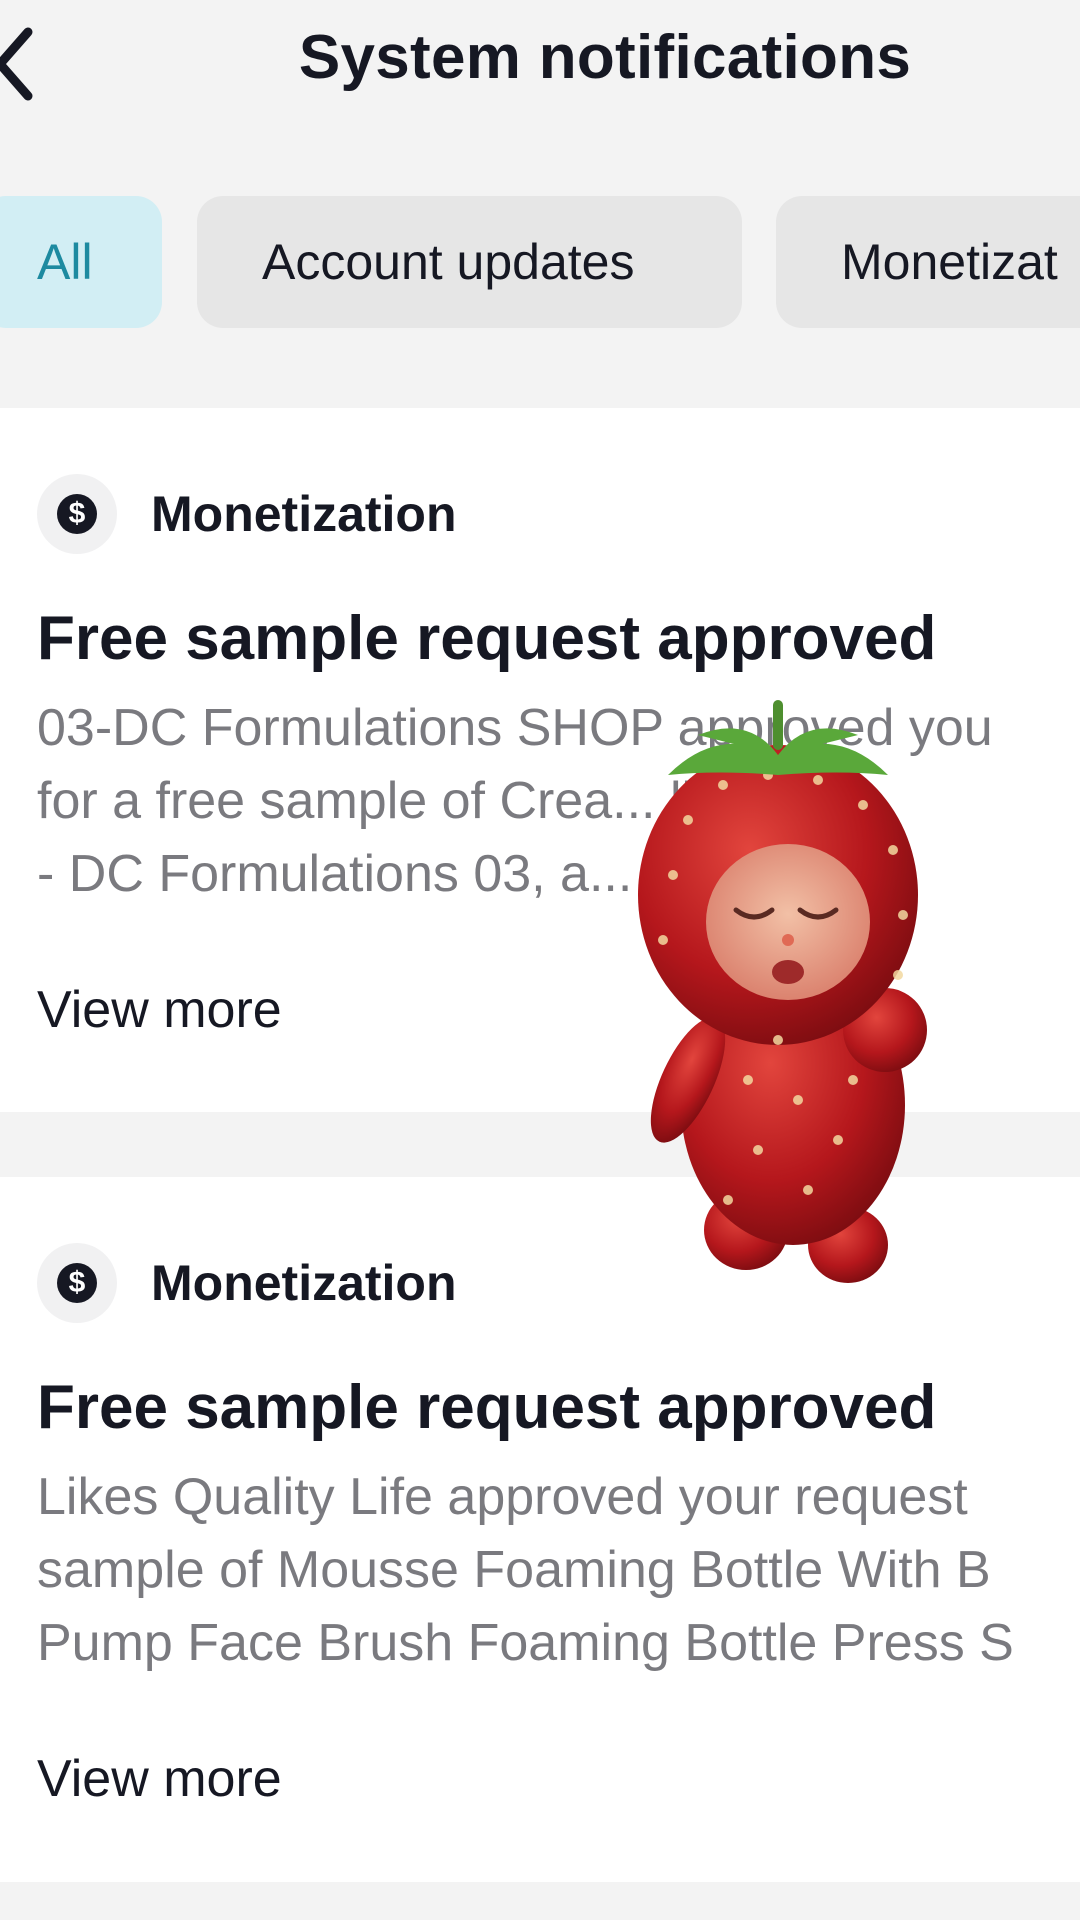 The height and width of the screenshot is (1920, 1080). Describe the element at coordinates (427, 874) in the screenshot. I see `body-line: - DC Formulations 03, a... d you a` at that location.